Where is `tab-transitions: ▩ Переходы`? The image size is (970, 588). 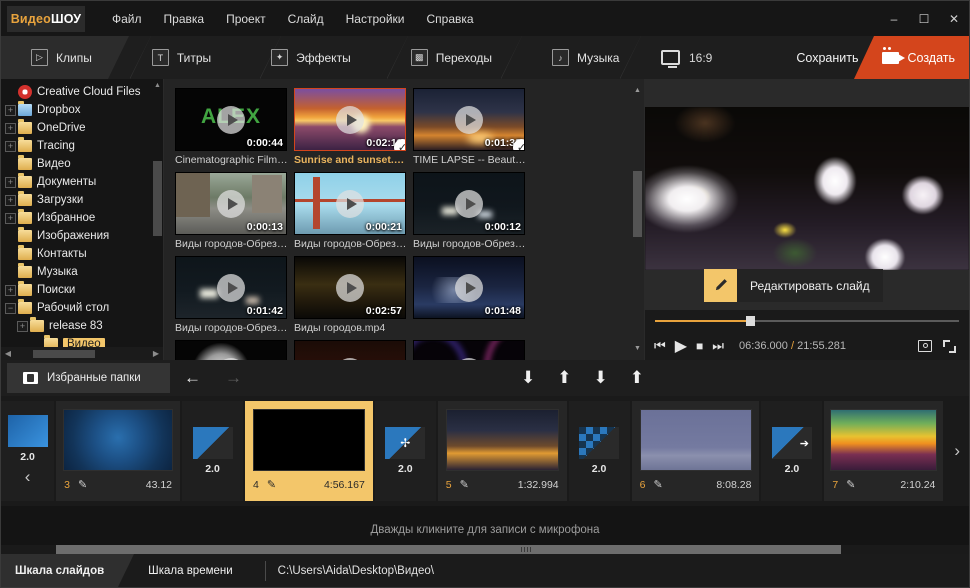 tab-transitions: ▩ Переходы is located at coordinates (448, 57).